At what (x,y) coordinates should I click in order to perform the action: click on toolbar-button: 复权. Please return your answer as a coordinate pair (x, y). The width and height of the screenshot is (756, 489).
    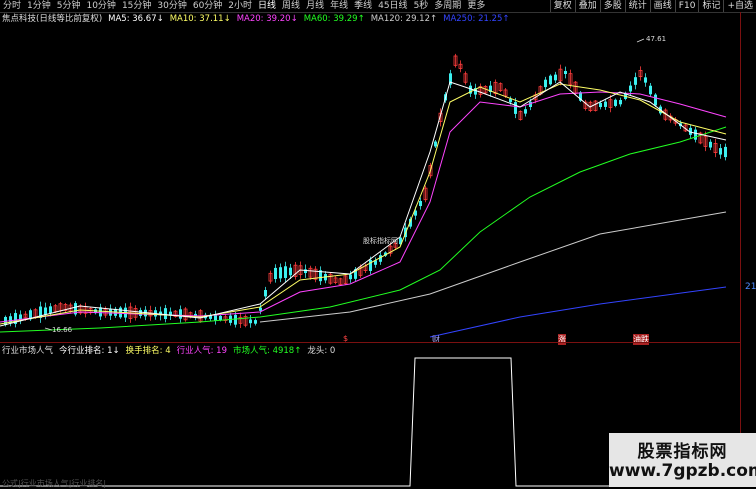
    Looking at the image, I should click on (562, 6).